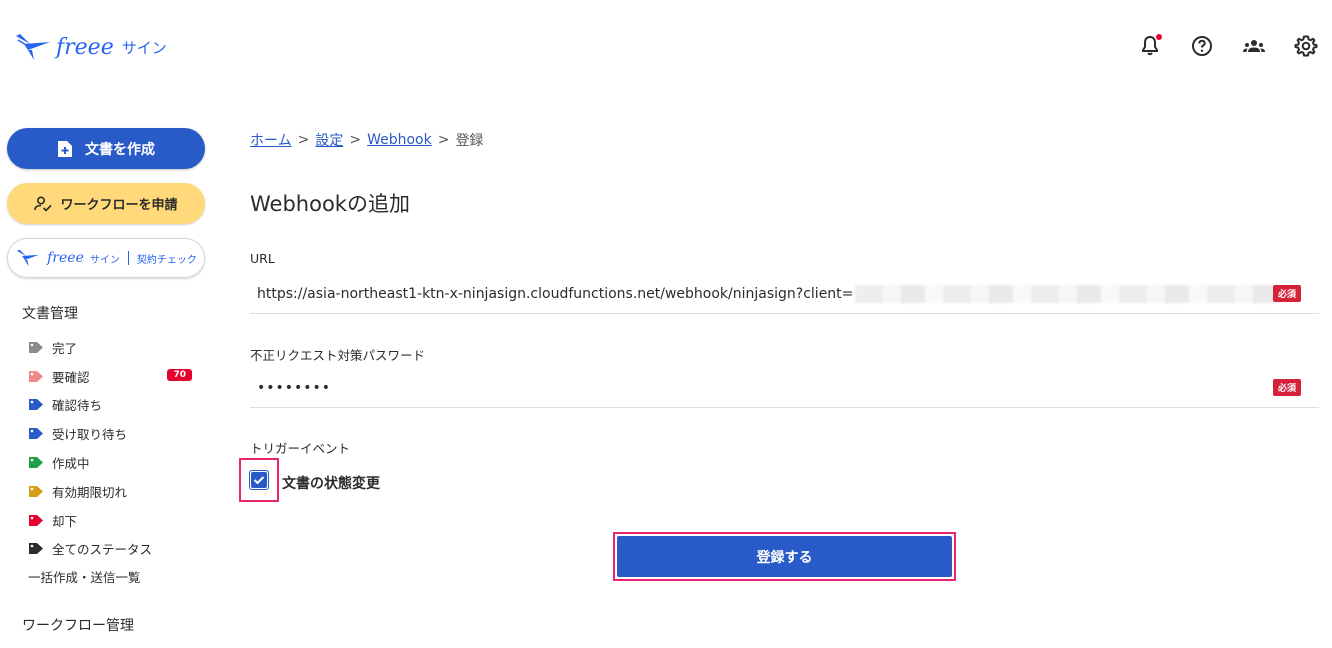 This screenshot has height=648, width=1332. What do you see at coordinates (113, 520) in the screenshot?
I see `sidebar-status-item: 却下` at bounding box center [113, 520].